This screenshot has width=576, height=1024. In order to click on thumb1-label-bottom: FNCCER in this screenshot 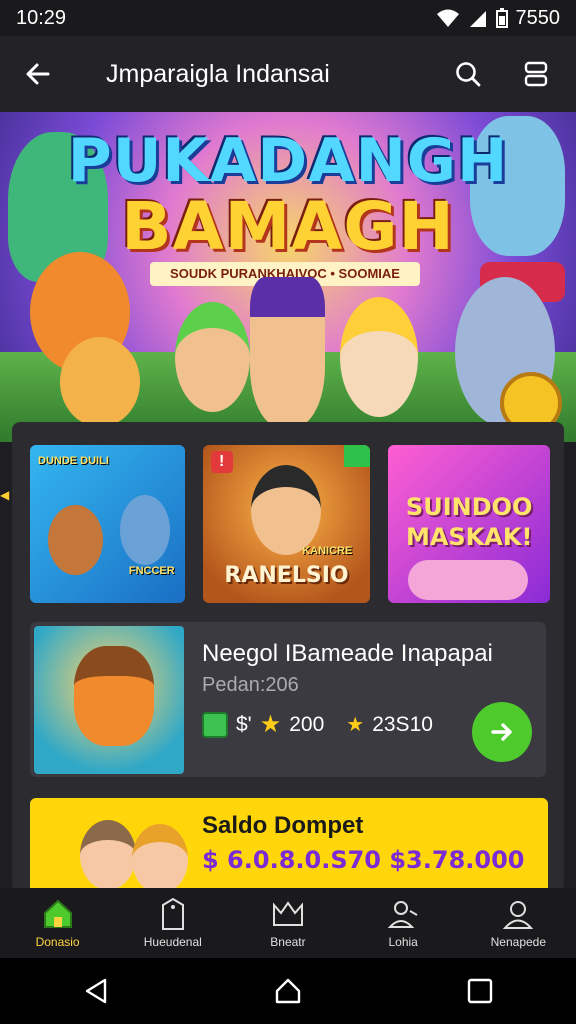, I will do `click(151, 571)`.